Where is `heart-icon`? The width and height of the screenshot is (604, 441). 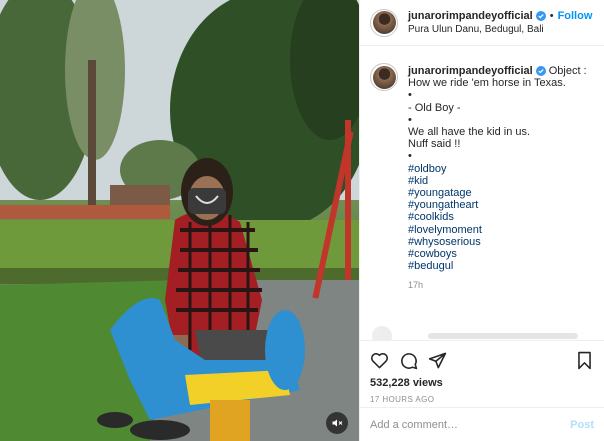 heart-icon is located at coordinates (379, 360).